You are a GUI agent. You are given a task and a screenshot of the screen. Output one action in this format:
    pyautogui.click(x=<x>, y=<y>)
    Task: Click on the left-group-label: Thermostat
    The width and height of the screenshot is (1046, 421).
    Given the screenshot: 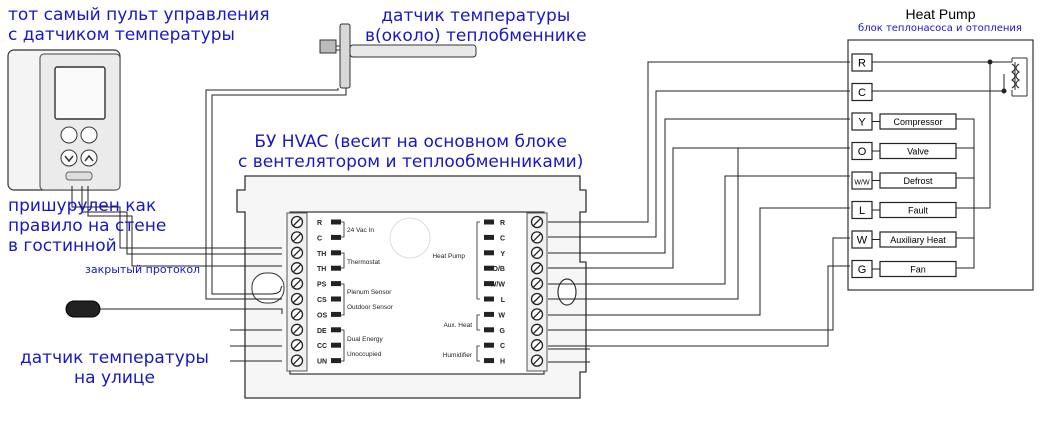 What is the action you would take?
    pyautogui.click(x=363, y=262)
    